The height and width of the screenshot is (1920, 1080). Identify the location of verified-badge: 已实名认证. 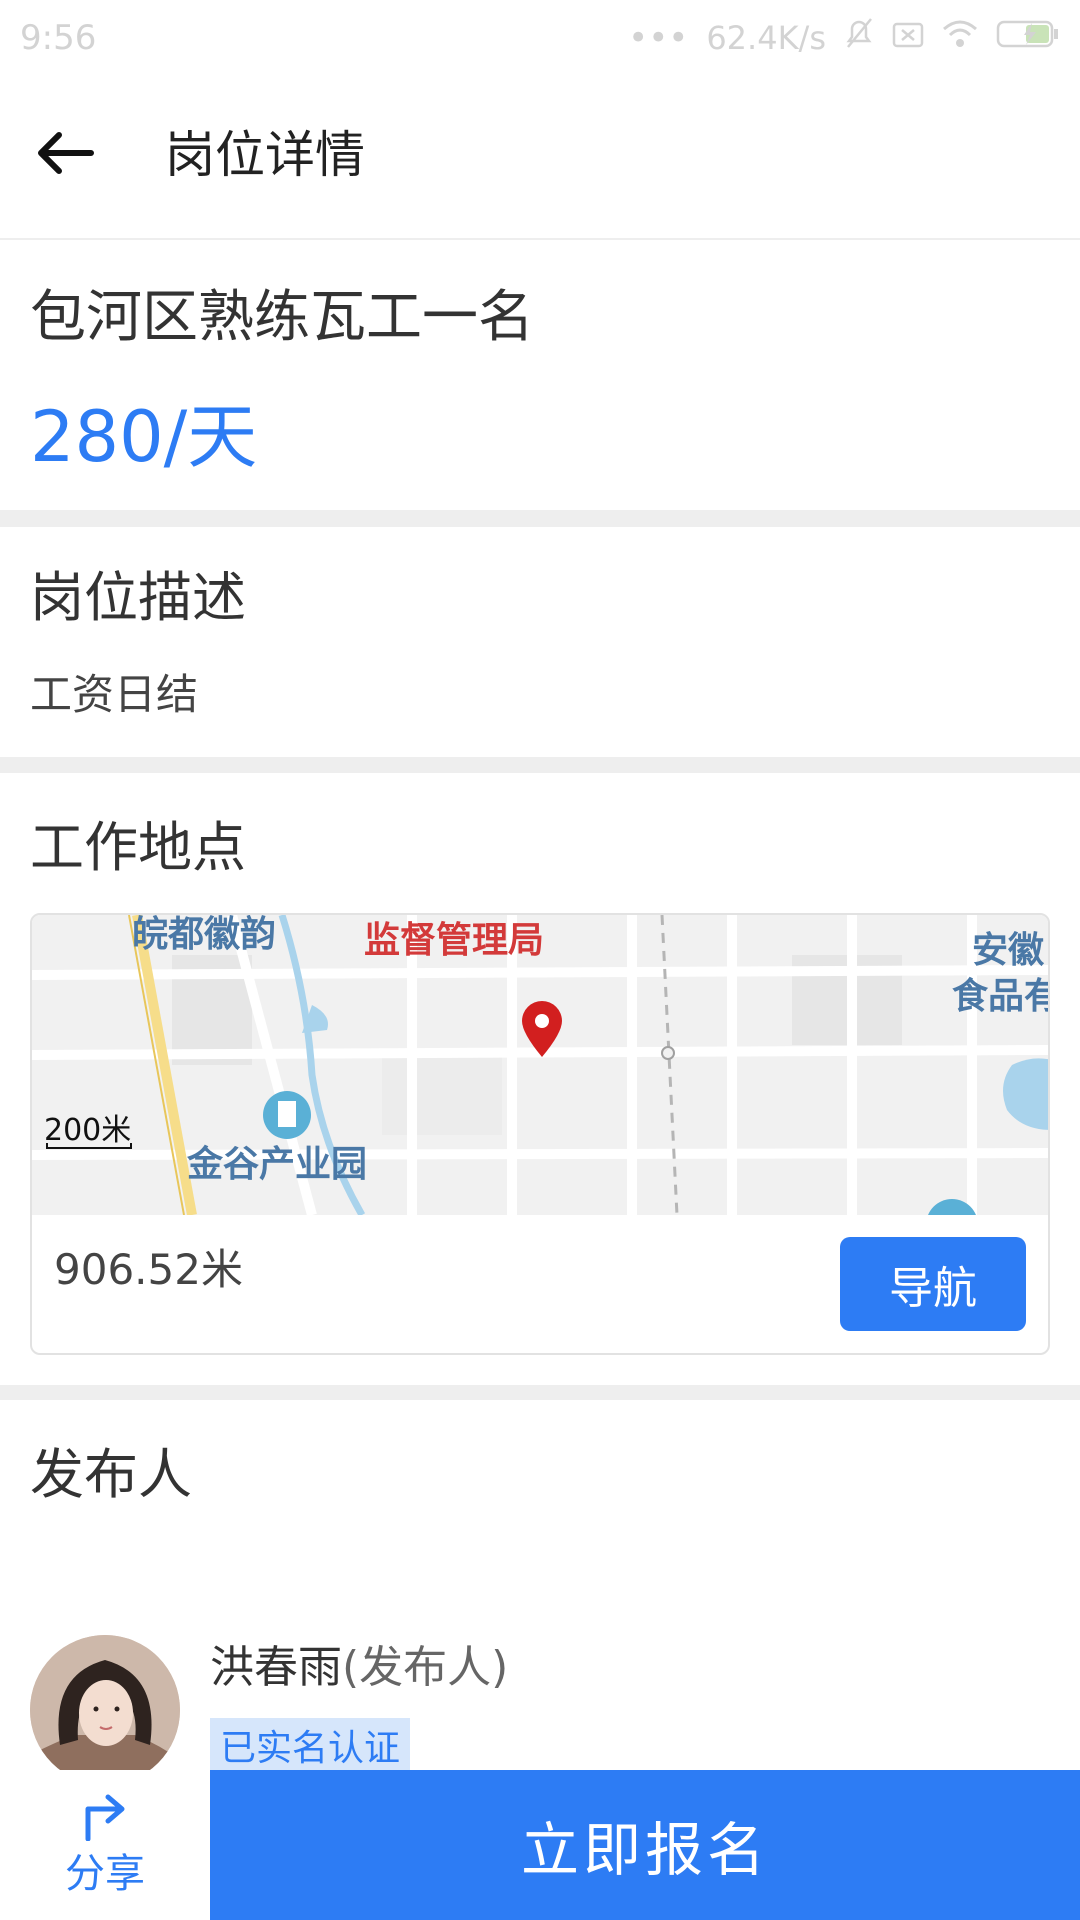
(310, 1746).